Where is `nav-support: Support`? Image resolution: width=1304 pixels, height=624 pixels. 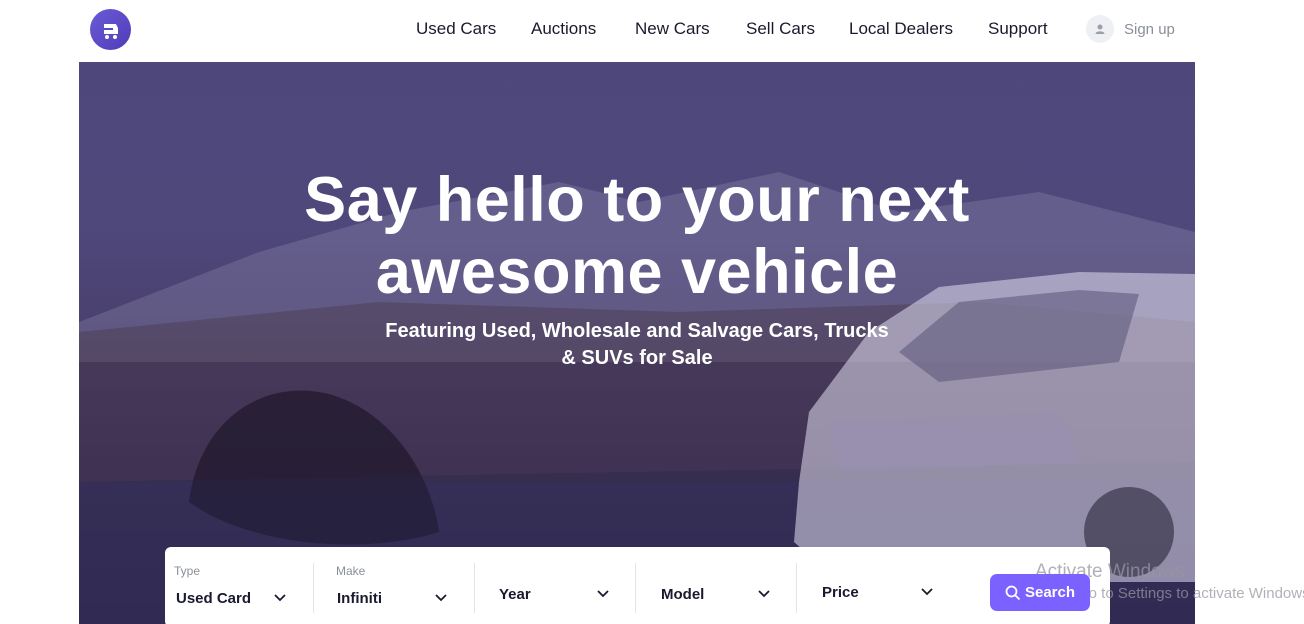
nav-support: Support is located at coordinates (1018, 29).